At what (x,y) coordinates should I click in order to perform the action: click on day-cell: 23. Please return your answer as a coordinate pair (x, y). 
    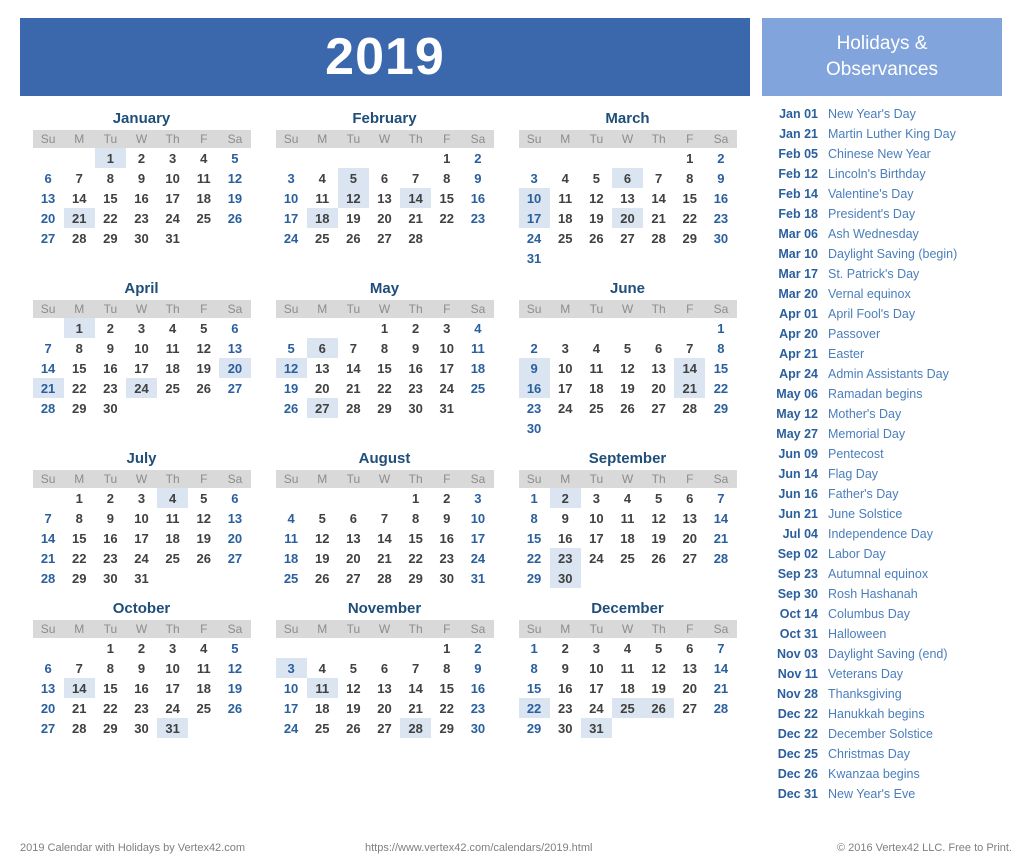
    Looking at the image, I should click on (141, 708).